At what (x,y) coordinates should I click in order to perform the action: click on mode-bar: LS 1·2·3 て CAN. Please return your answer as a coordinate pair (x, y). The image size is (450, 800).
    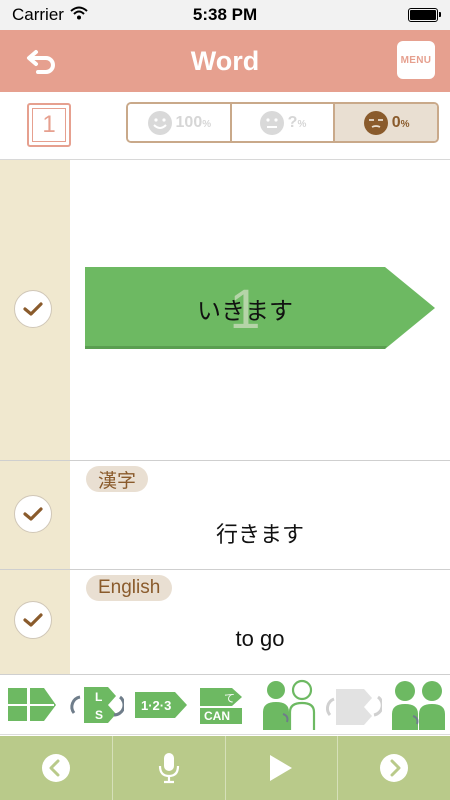
    Looking at the image, I should click on (225, 705).